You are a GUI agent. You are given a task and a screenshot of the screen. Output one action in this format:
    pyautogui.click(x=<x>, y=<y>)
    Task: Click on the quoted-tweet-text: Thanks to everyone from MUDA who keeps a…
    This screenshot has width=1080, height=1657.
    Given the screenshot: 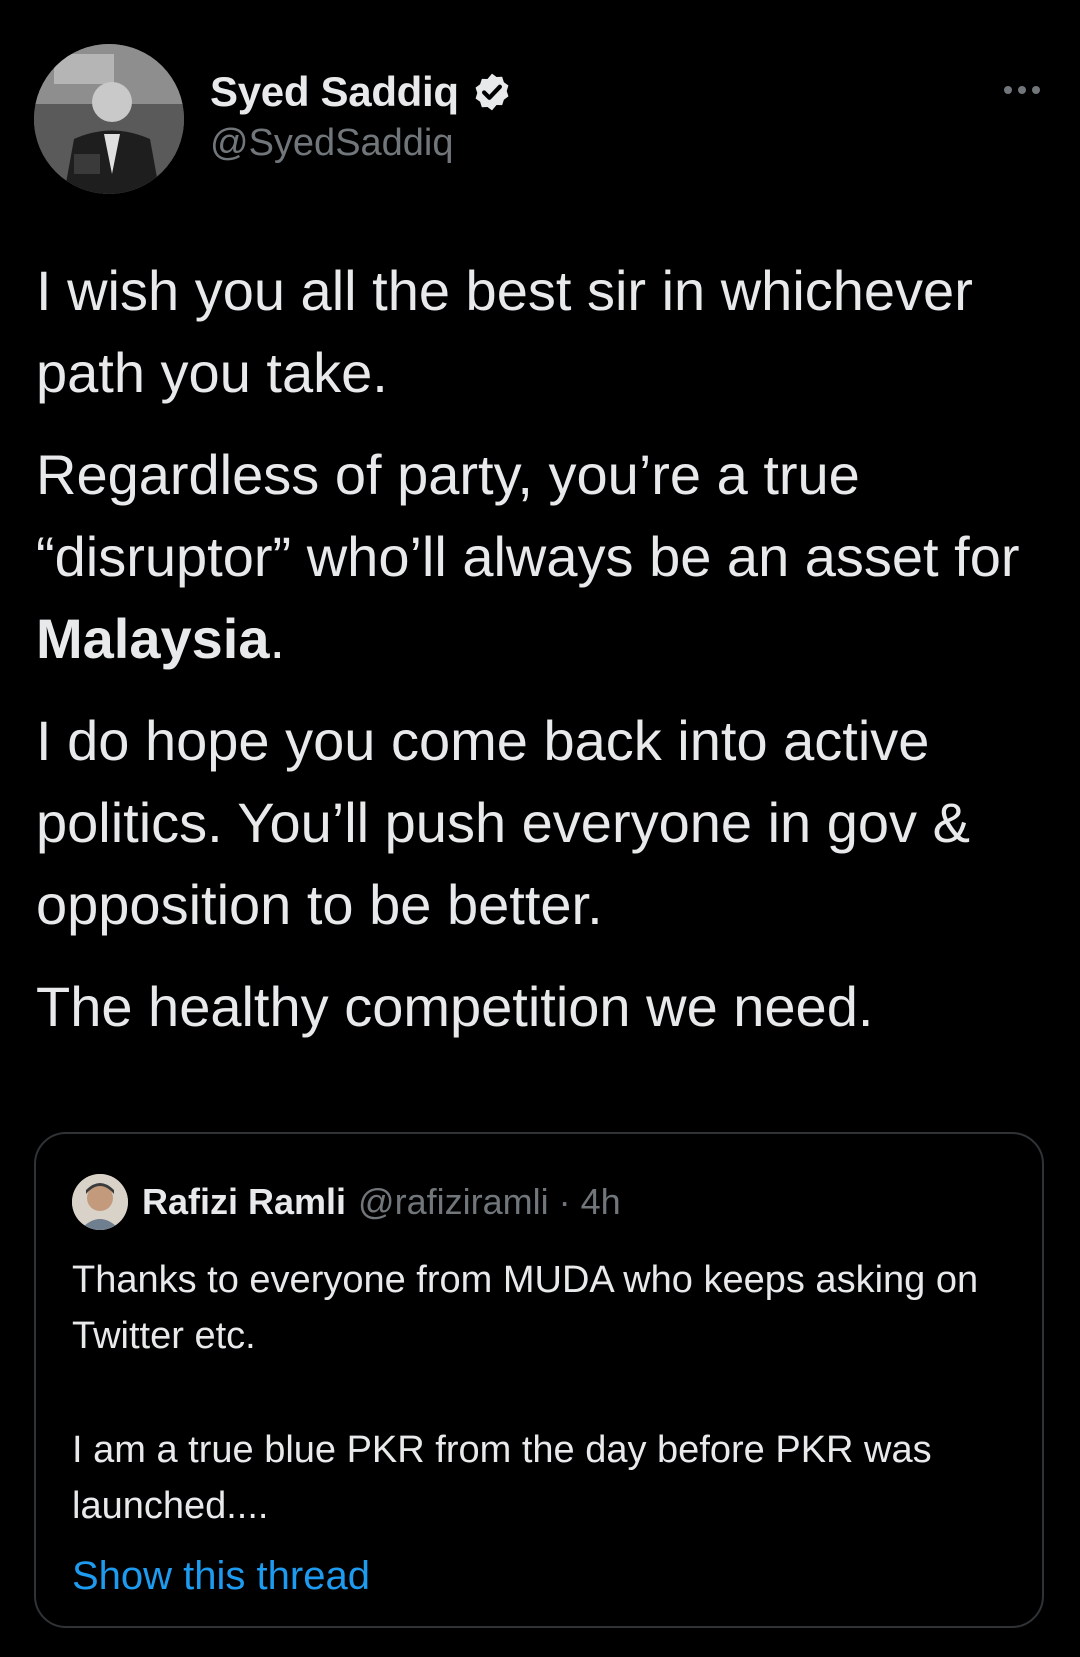 What is the action you would take?
    pyautogui.click(x=532, y=1393)
    